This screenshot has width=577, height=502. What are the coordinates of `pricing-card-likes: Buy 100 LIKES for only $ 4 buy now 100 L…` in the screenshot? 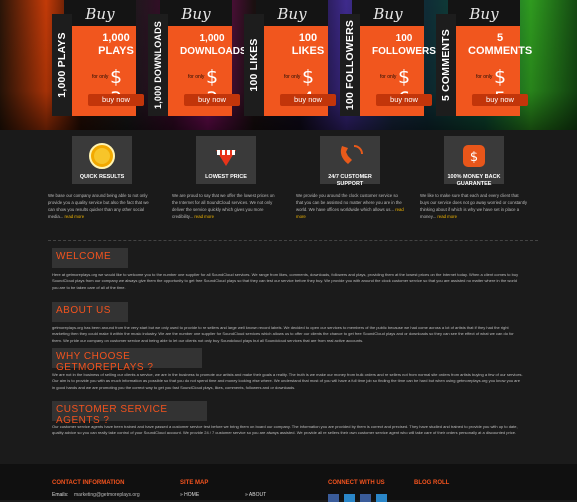 It's located at (290, 60).